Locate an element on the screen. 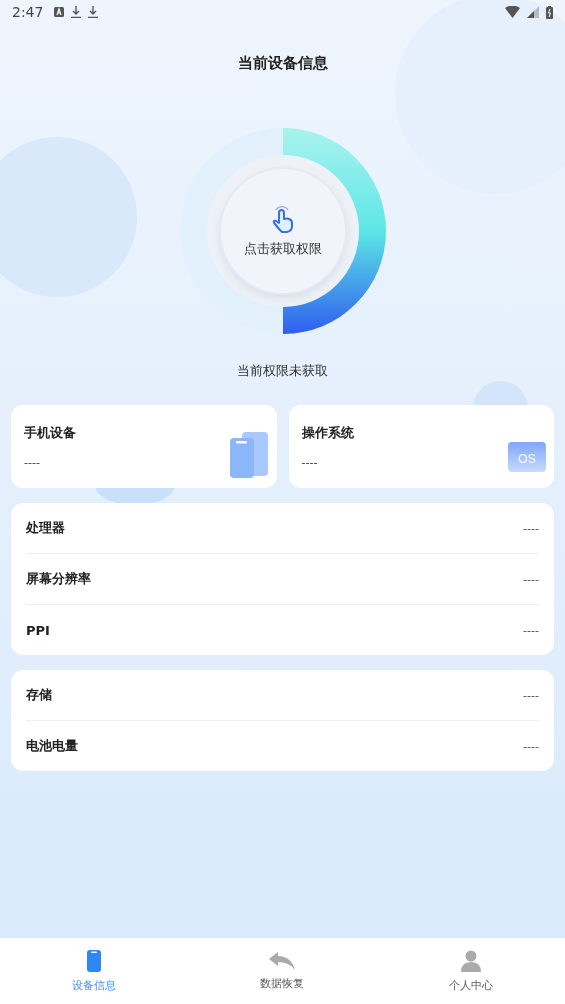 The width and height of the screenshot is (565, 1004). info-label: PPI is located at coordinates (38, 630).